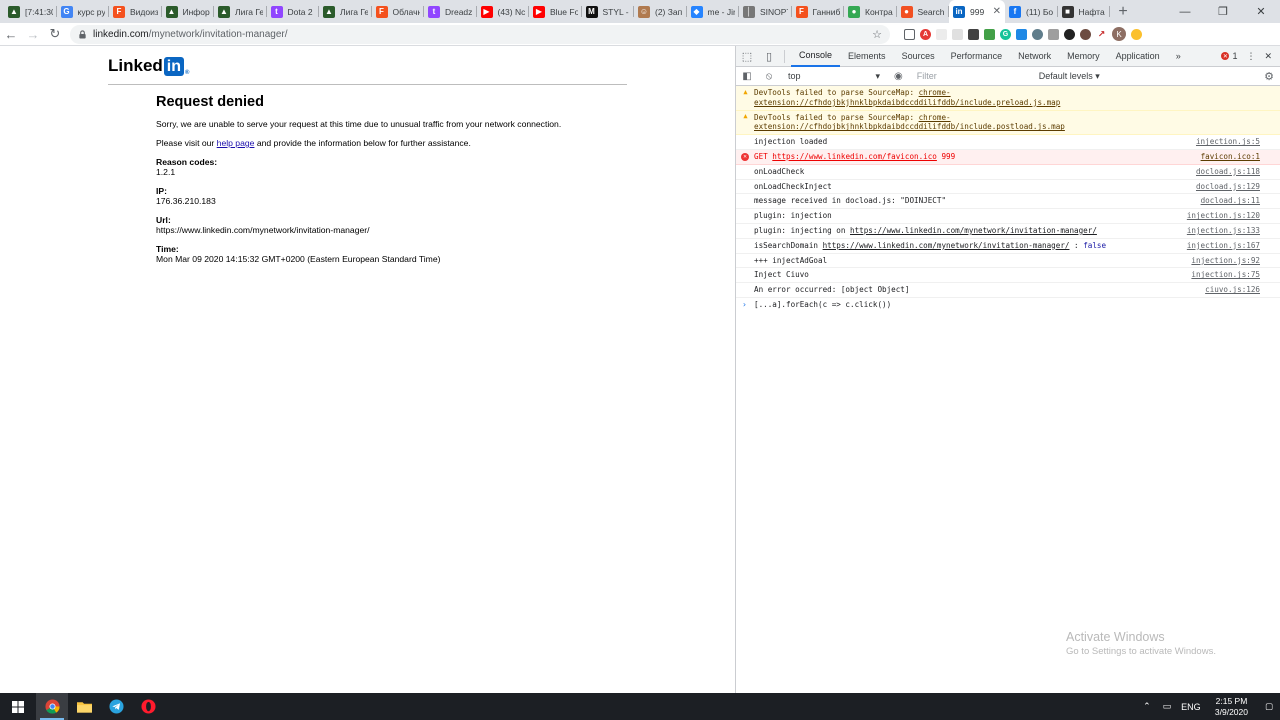 Image resolution: width=1280 pixels, height=720 pixels. I want to click on forward-icon: →, so click(33, 34).